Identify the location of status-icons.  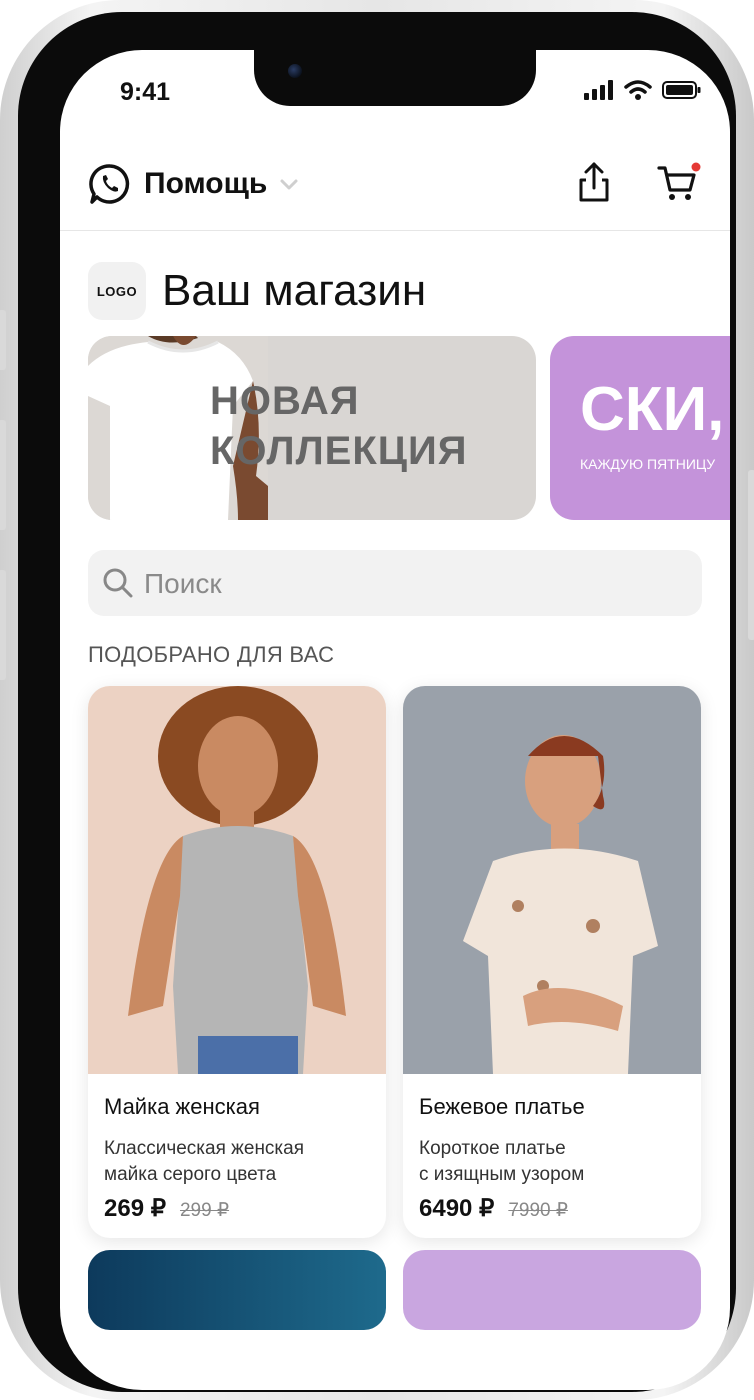
(643, 90).